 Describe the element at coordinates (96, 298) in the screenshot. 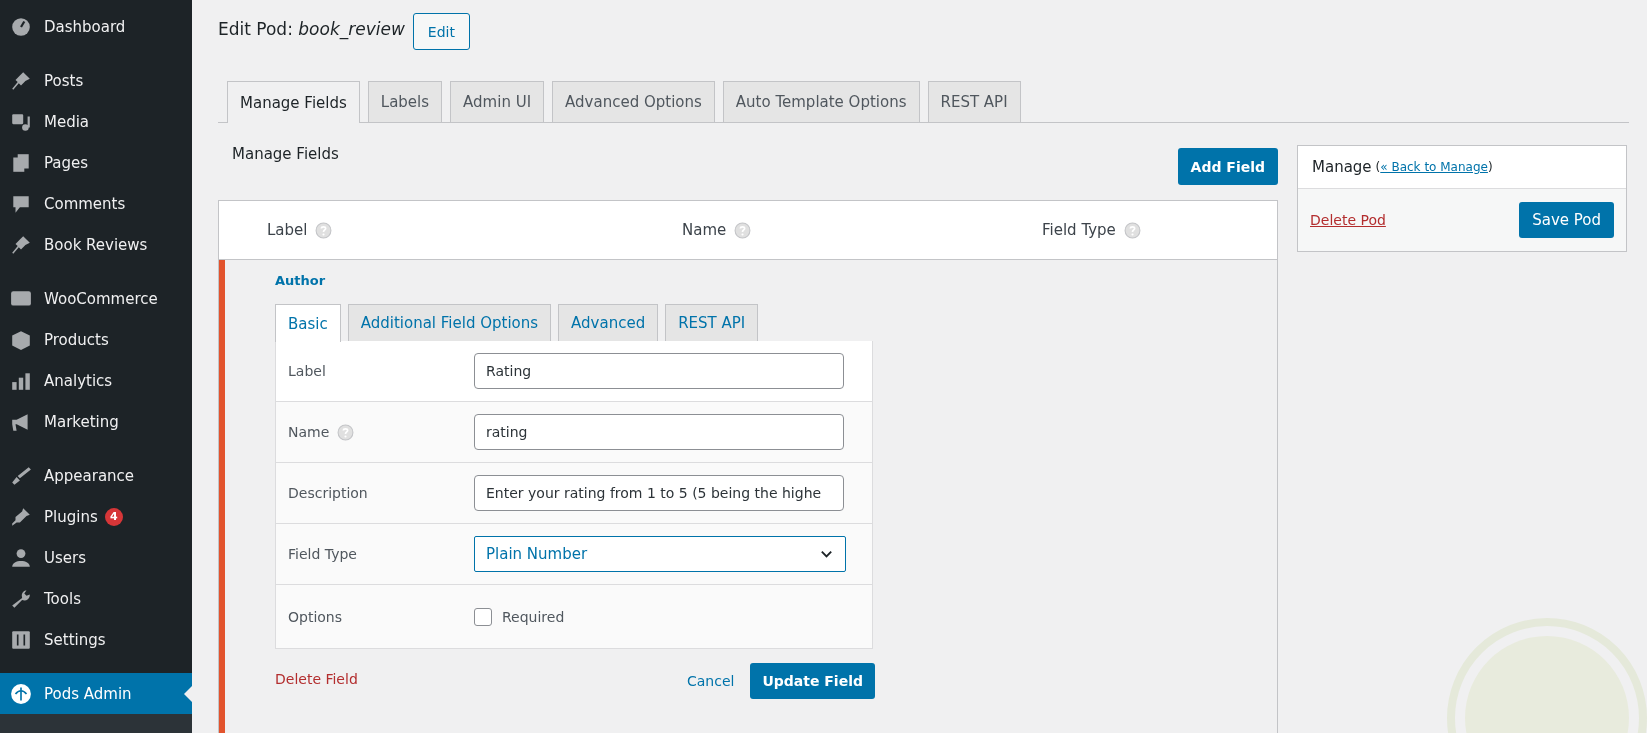

I see `sidebar-item: WooCommerce` at that location.